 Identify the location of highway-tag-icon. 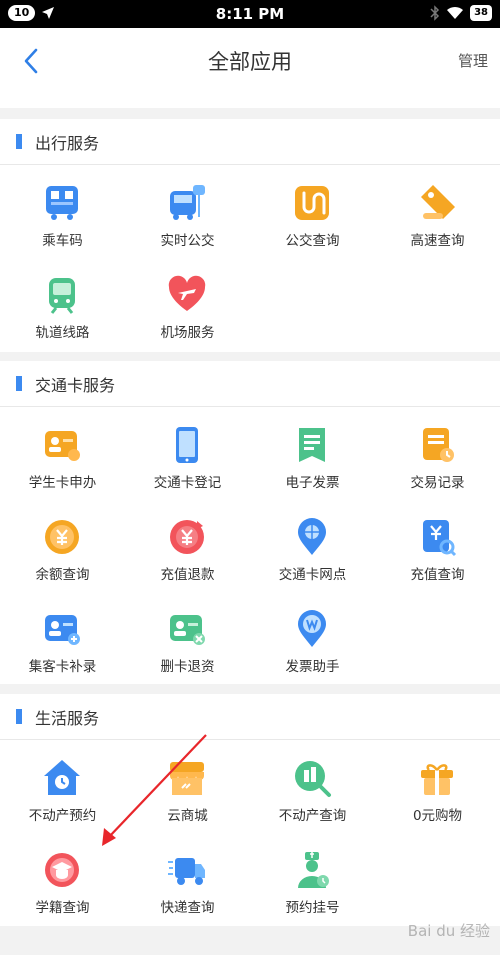
(438, 202).